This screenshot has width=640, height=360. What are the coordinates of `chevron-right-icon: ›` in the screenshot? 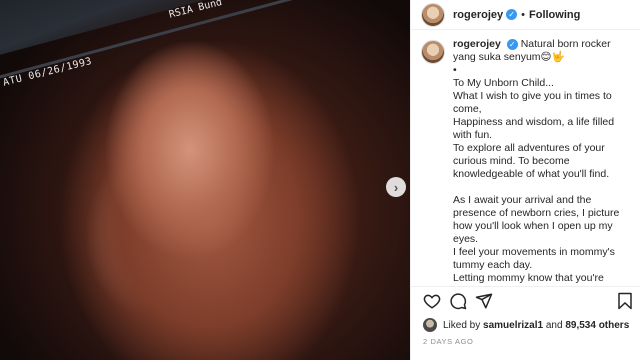 It's located at (396, 187).